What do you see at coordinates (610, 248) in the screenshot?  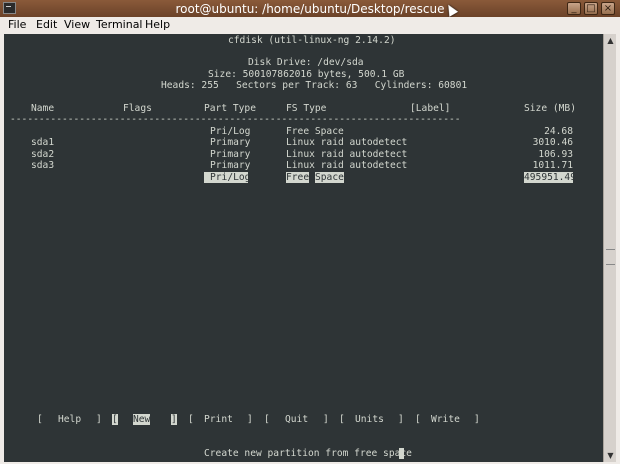 I see `terminal-scrollbar: ▲ ▼` at bounding box center [610, 248].